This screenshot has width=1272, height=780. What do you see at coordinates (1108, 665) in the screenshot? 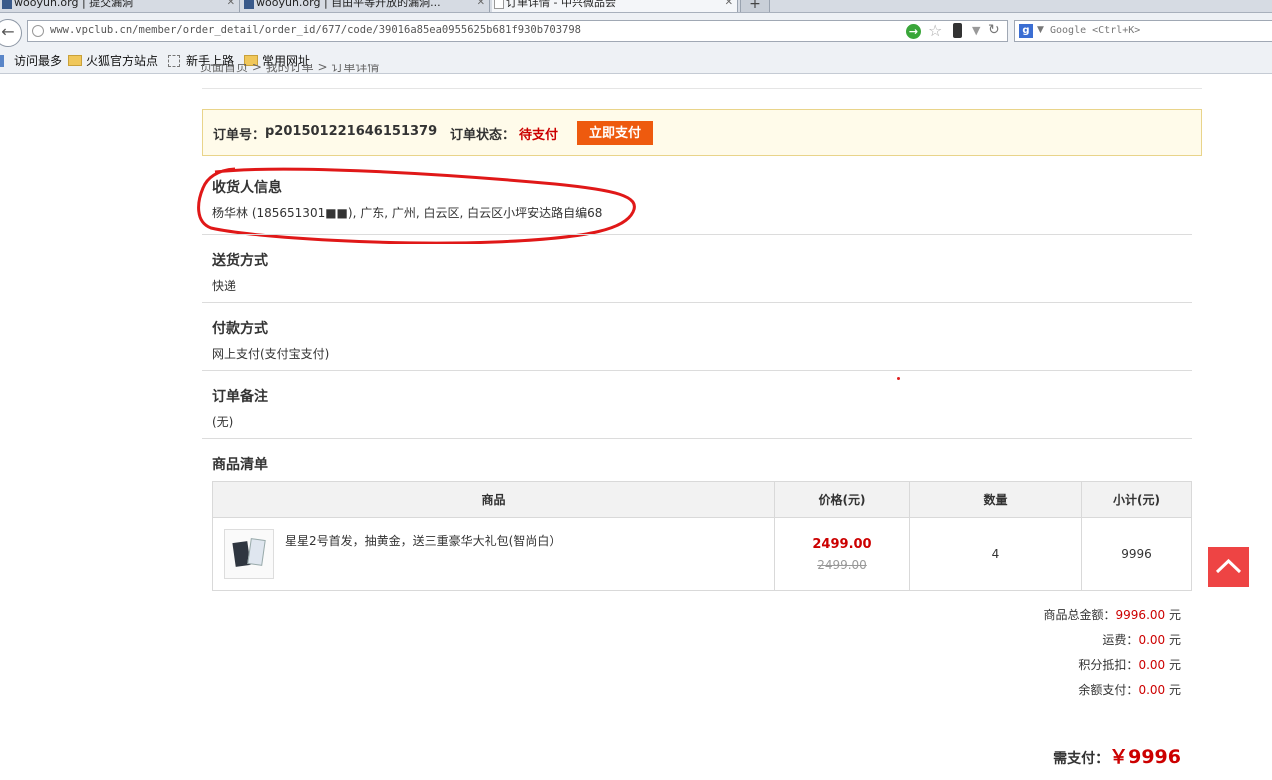
I see `points-label: 积分抵扣：` at bounding box center [1108, 665].